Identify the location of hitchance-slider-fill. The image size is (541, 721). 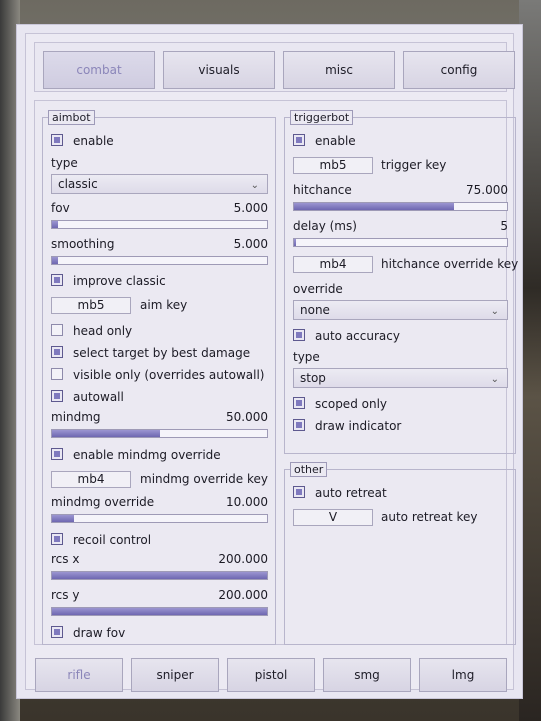
(374, 206).